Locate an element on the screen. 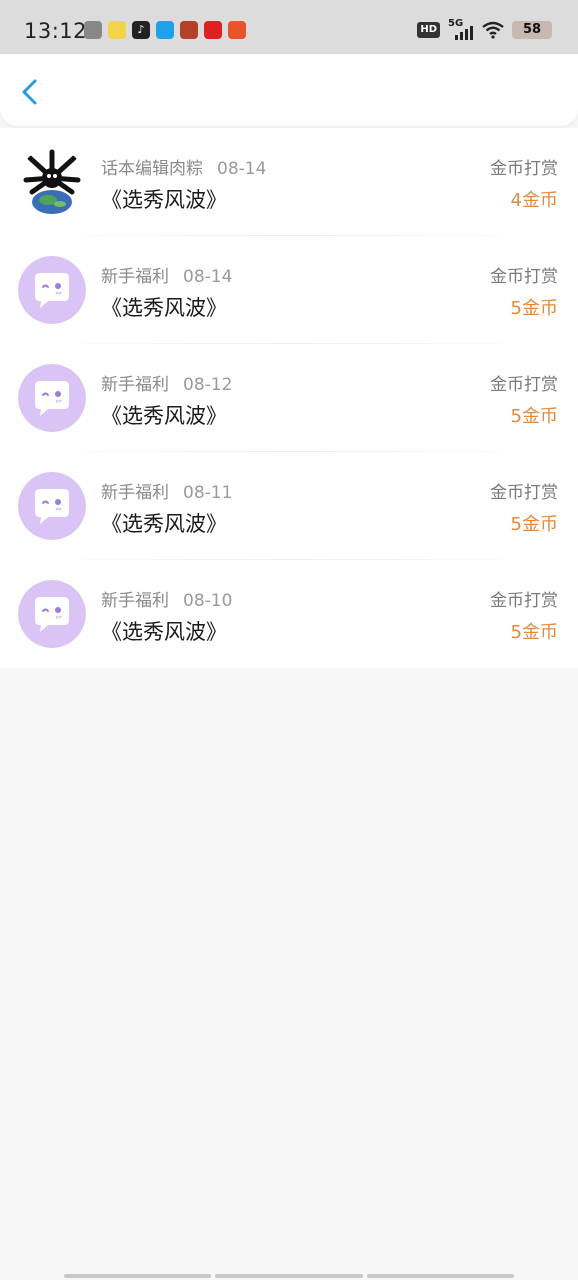 The height and width of the screenshot is (1280, 578). list-item: 新手福利 08-14 《选秀风波》 金币打赏 5金币 is located at coordinates (289, 290).